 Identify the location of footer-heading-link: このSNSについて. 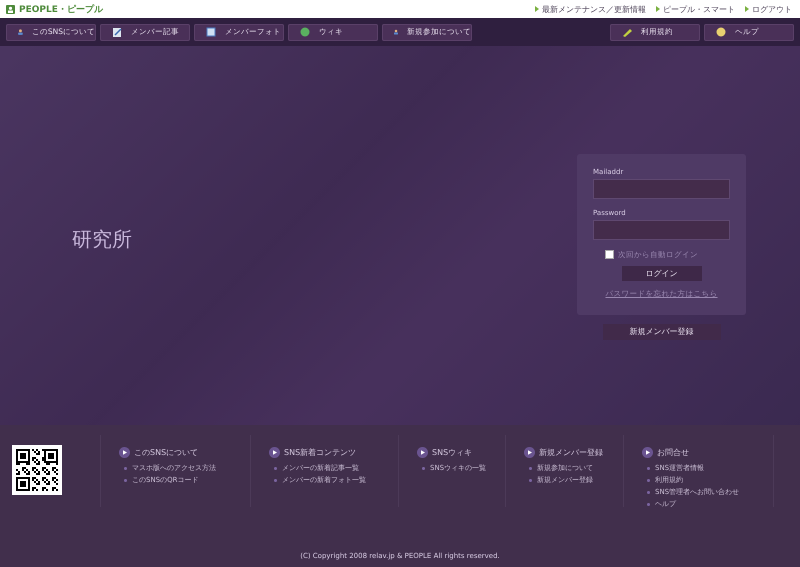
(184, 452).